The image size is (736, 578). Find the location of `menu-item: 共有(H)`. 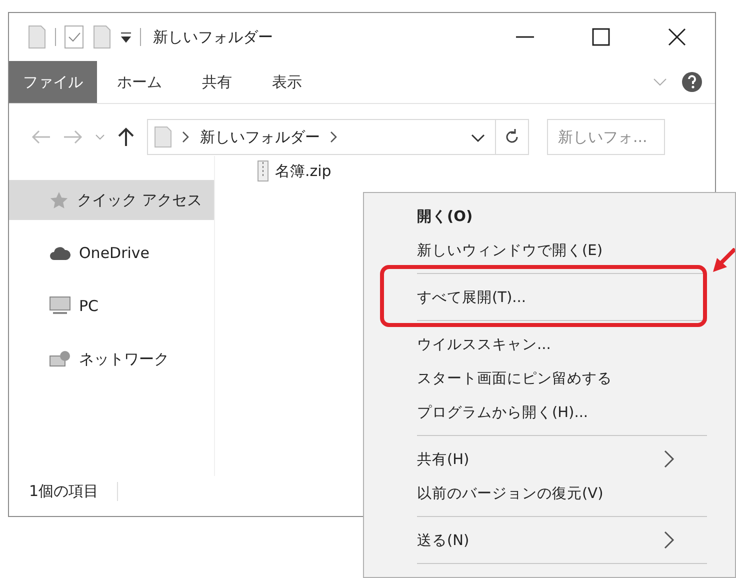

menu-item: 共有(H) is located at coordinates (549, 459).